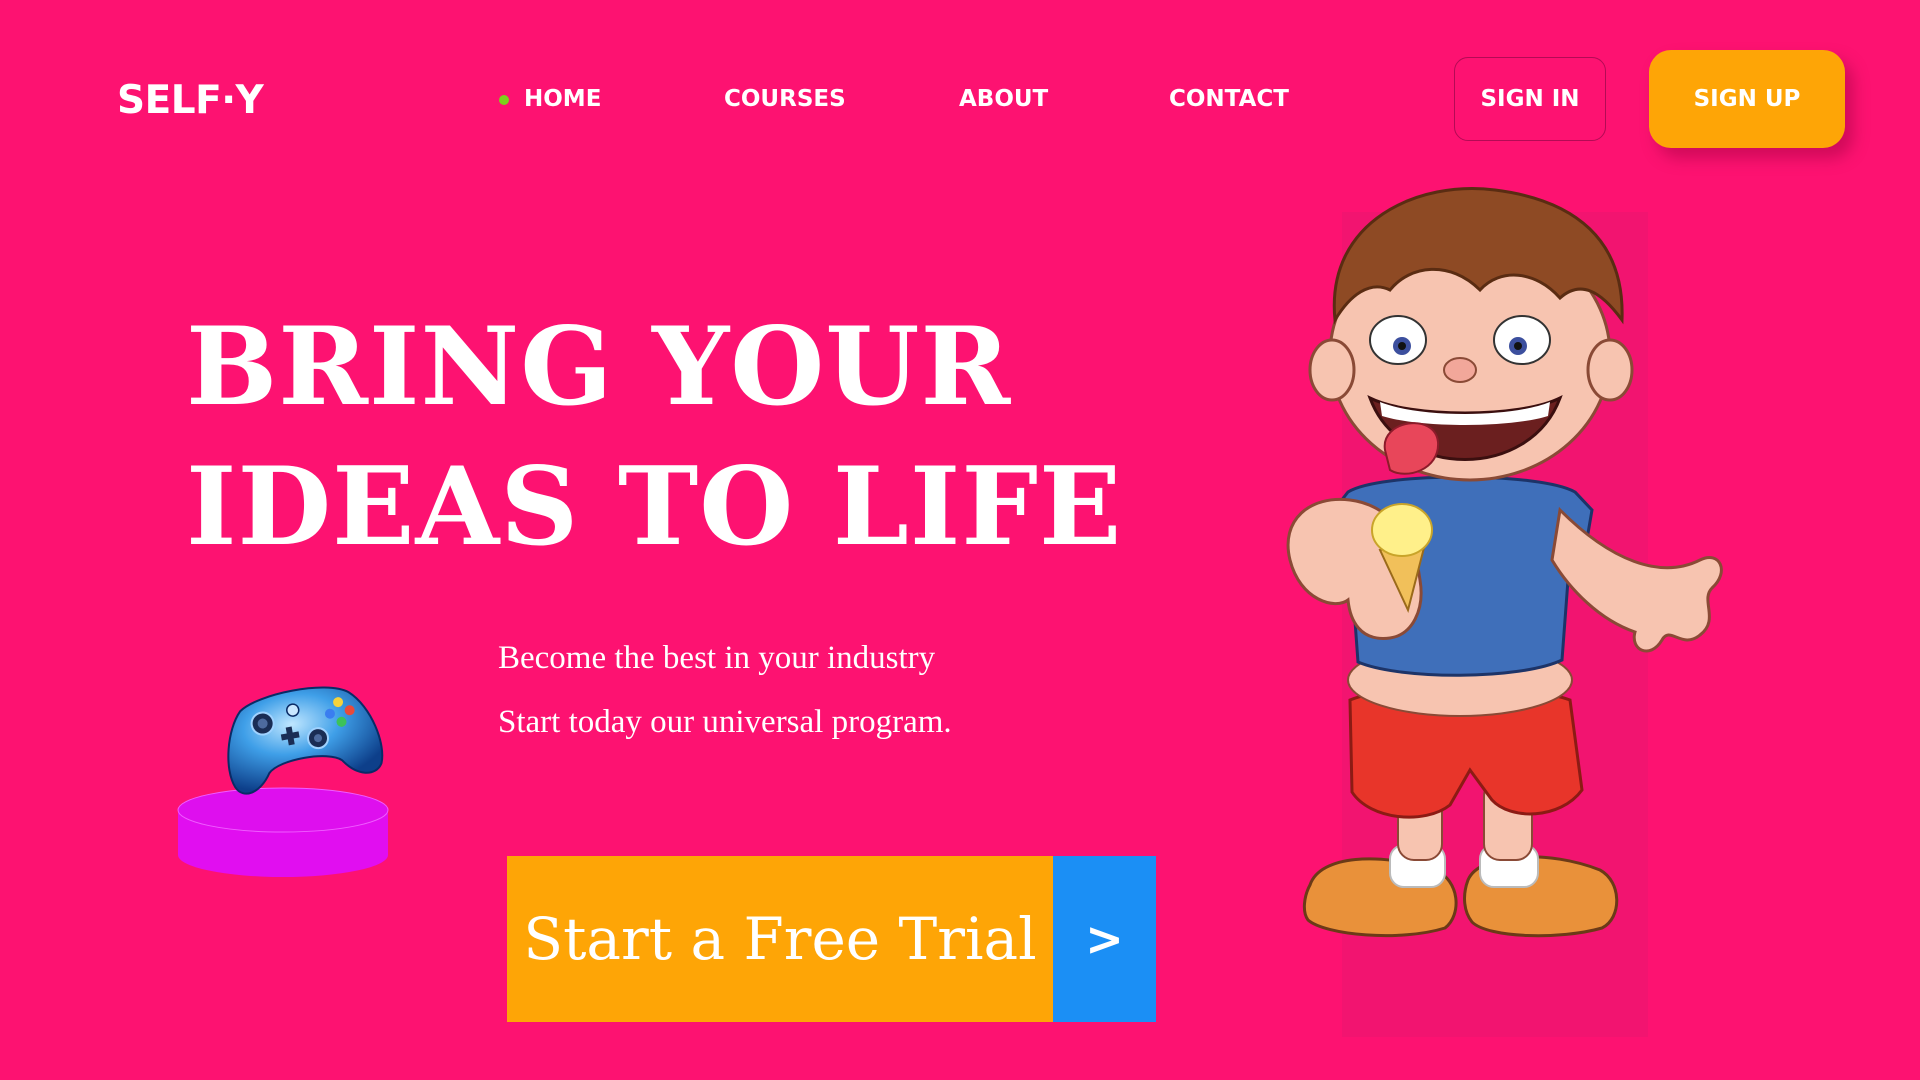 The width and height of the screenshot is (1920, 1080). Describe the element at coordinates (599, 367) in the screenshot. I see `hero-headline-line-1: BRING YOUR` at that location.